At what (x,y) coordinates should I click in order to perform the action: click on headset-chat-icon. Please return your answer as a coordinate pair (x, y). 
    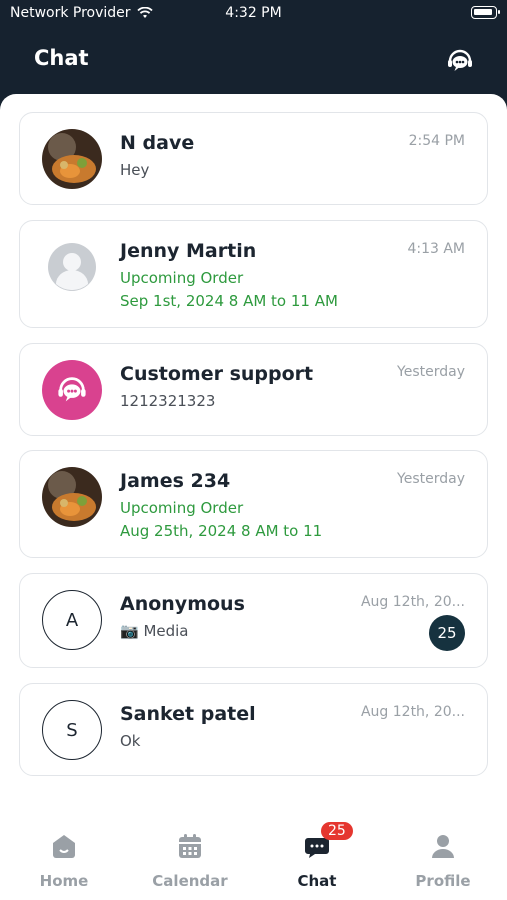
    Looking at the image, I should click on (460, 60).